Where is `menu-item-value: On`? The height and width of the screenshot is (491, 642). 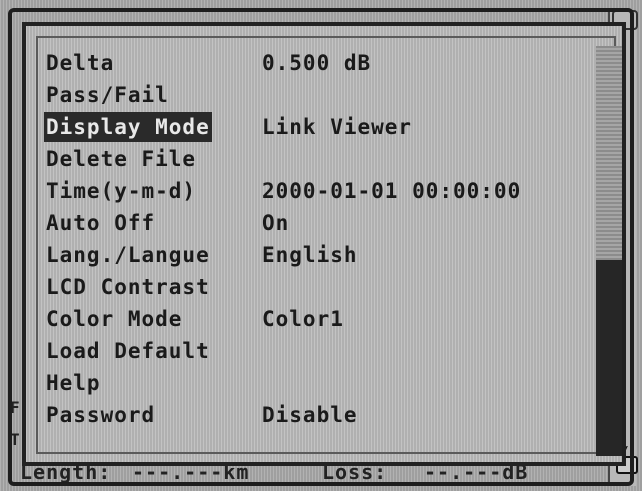 menu-item-value: On is located at coordinates (276, 223).